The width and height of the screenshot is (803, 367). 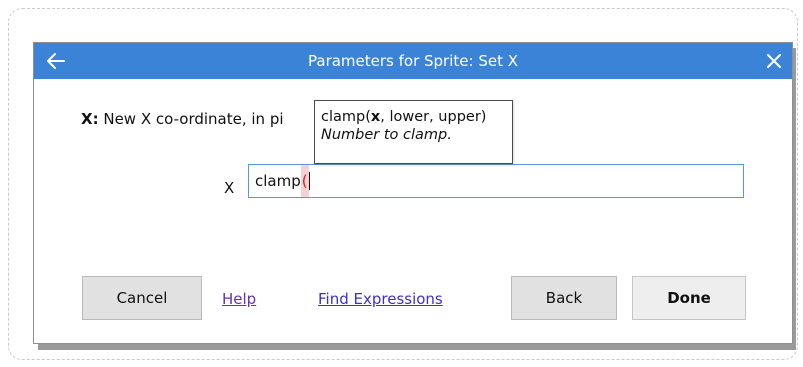 I want to click on x-field-label: X, so click(x=229, y=188).